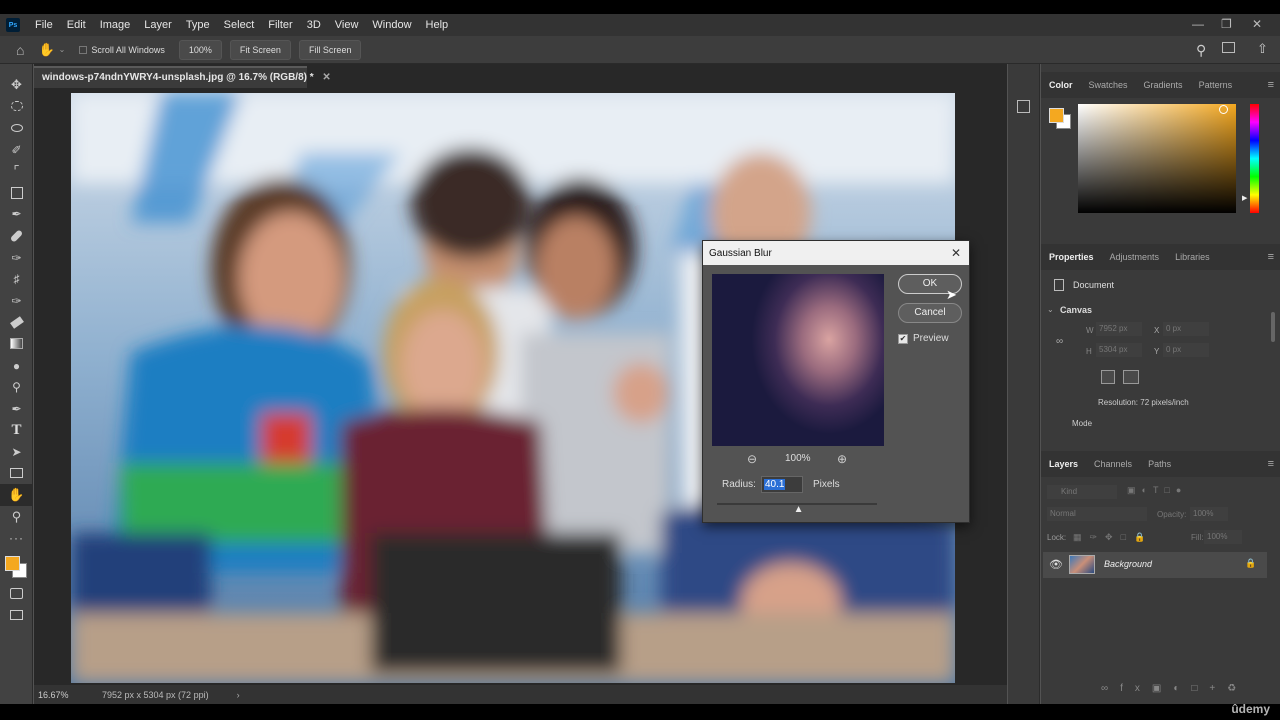  What do you see at coordinates (1226, 24) in the screenshot?
I see `restore-icon: ❐` at bounding box center [1226, 24].